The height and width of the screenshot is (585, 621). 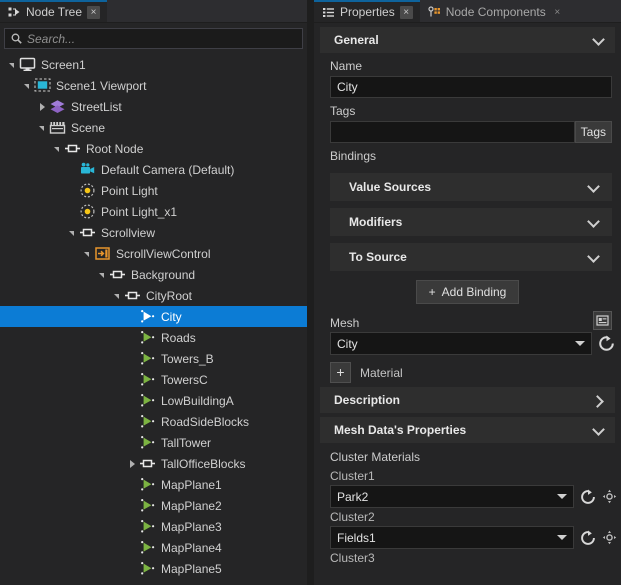 What do you see at coordinates (153, 106) in the screenshot?
I see `tree-node-streetlist: StreetList` at bounding box center [153, 106].